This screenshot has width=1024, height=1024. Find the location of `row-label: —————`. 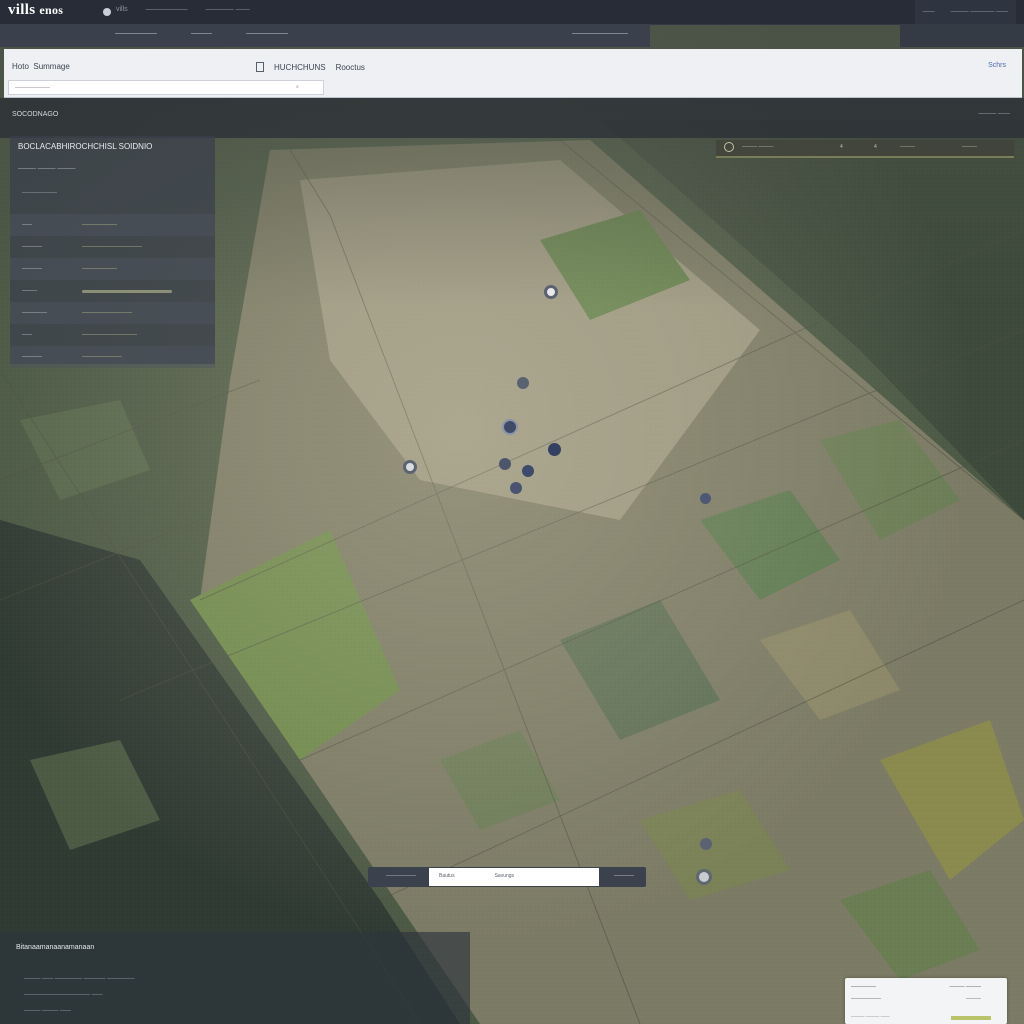

row-label: ————— is located at coordinates (34, 313).